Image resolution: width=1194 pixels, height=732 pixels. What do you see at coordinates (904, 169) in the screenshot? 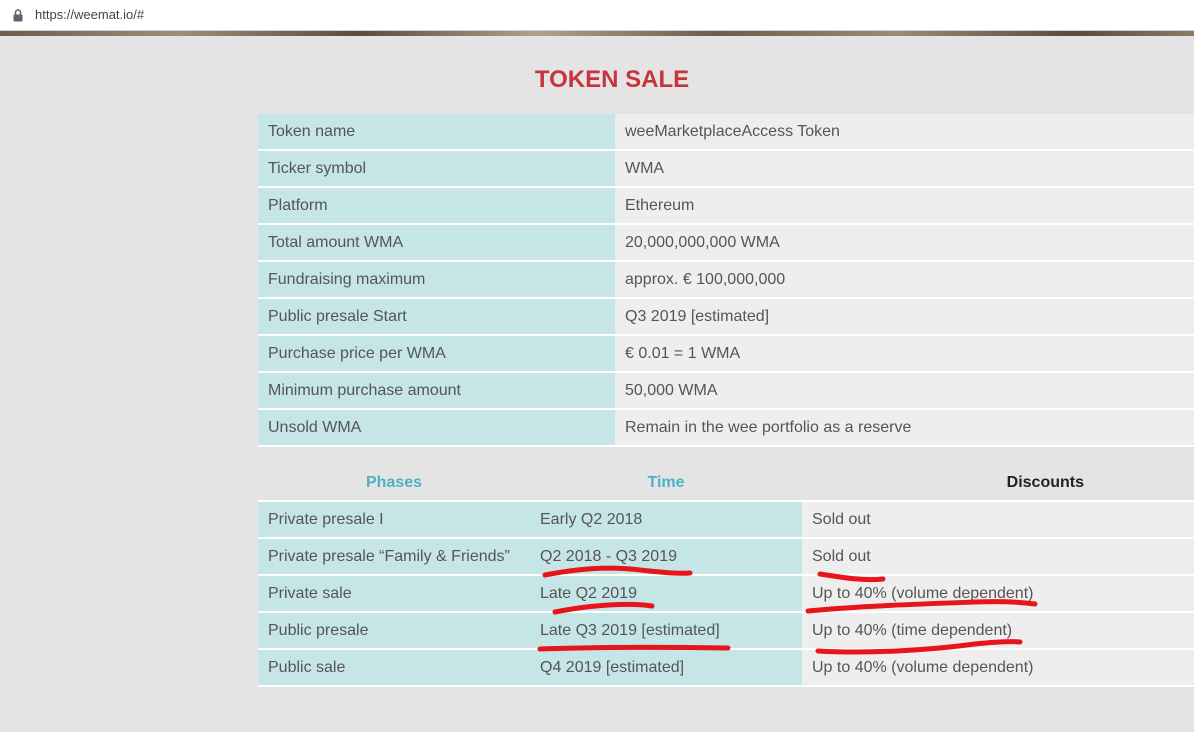
I see `info-value: WMA` at bounding box center [904, 169].